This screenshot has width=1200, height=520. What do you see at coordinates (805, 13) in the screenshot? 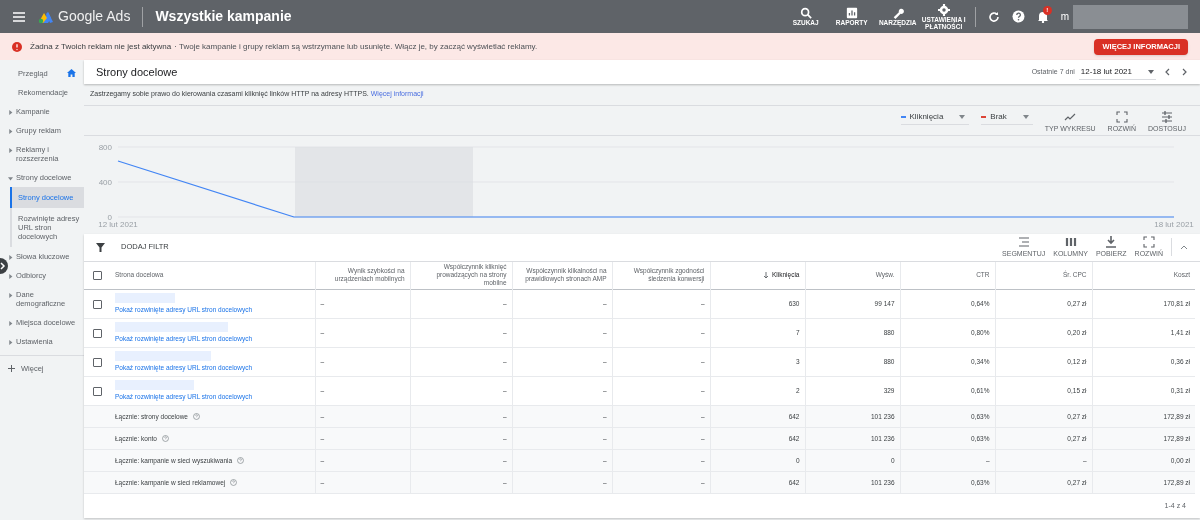
I see `search-icon` at bounding box center [805, 13].